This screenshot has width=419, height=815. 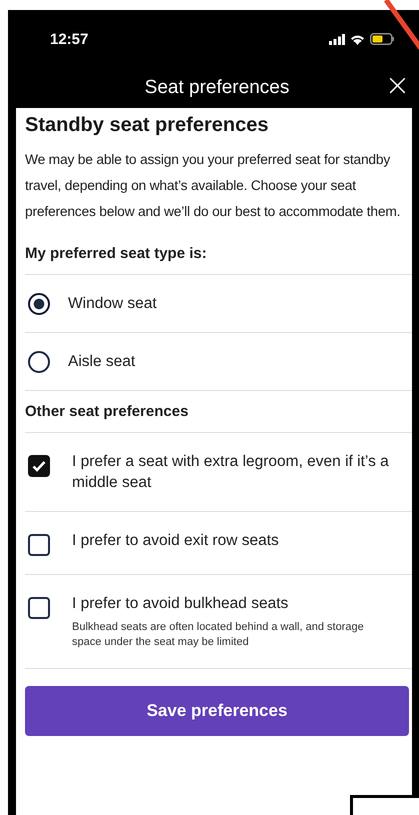 What do you see at coordinates (218, 635) in the screenshot?
I see `option-note: Bulkhead seats are often located behind a wall, and storage space under the seat may be limited` at bounding box center [218, 635].